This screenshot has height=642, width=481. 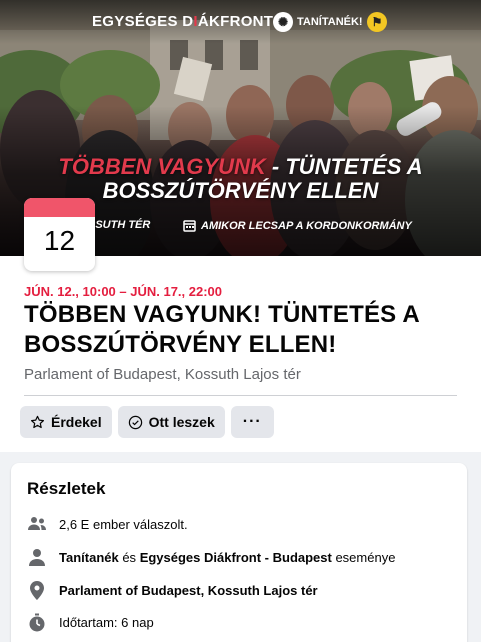 What do you see at coordinates (171, 422) in the screenshot?
I see `going-button: Ott leszek` at bounding box center [171, 422].